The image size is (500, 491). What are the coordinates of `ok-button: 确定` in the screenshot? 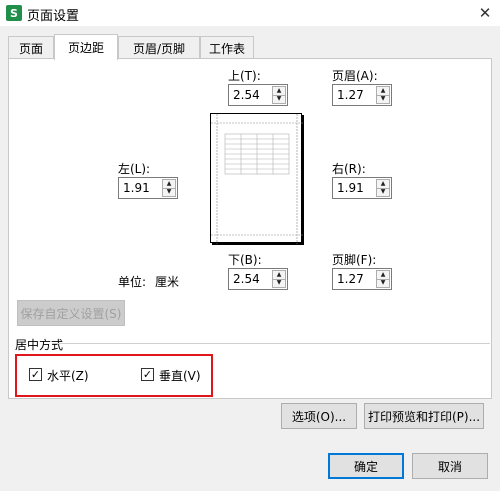 It's located at (366, 466).